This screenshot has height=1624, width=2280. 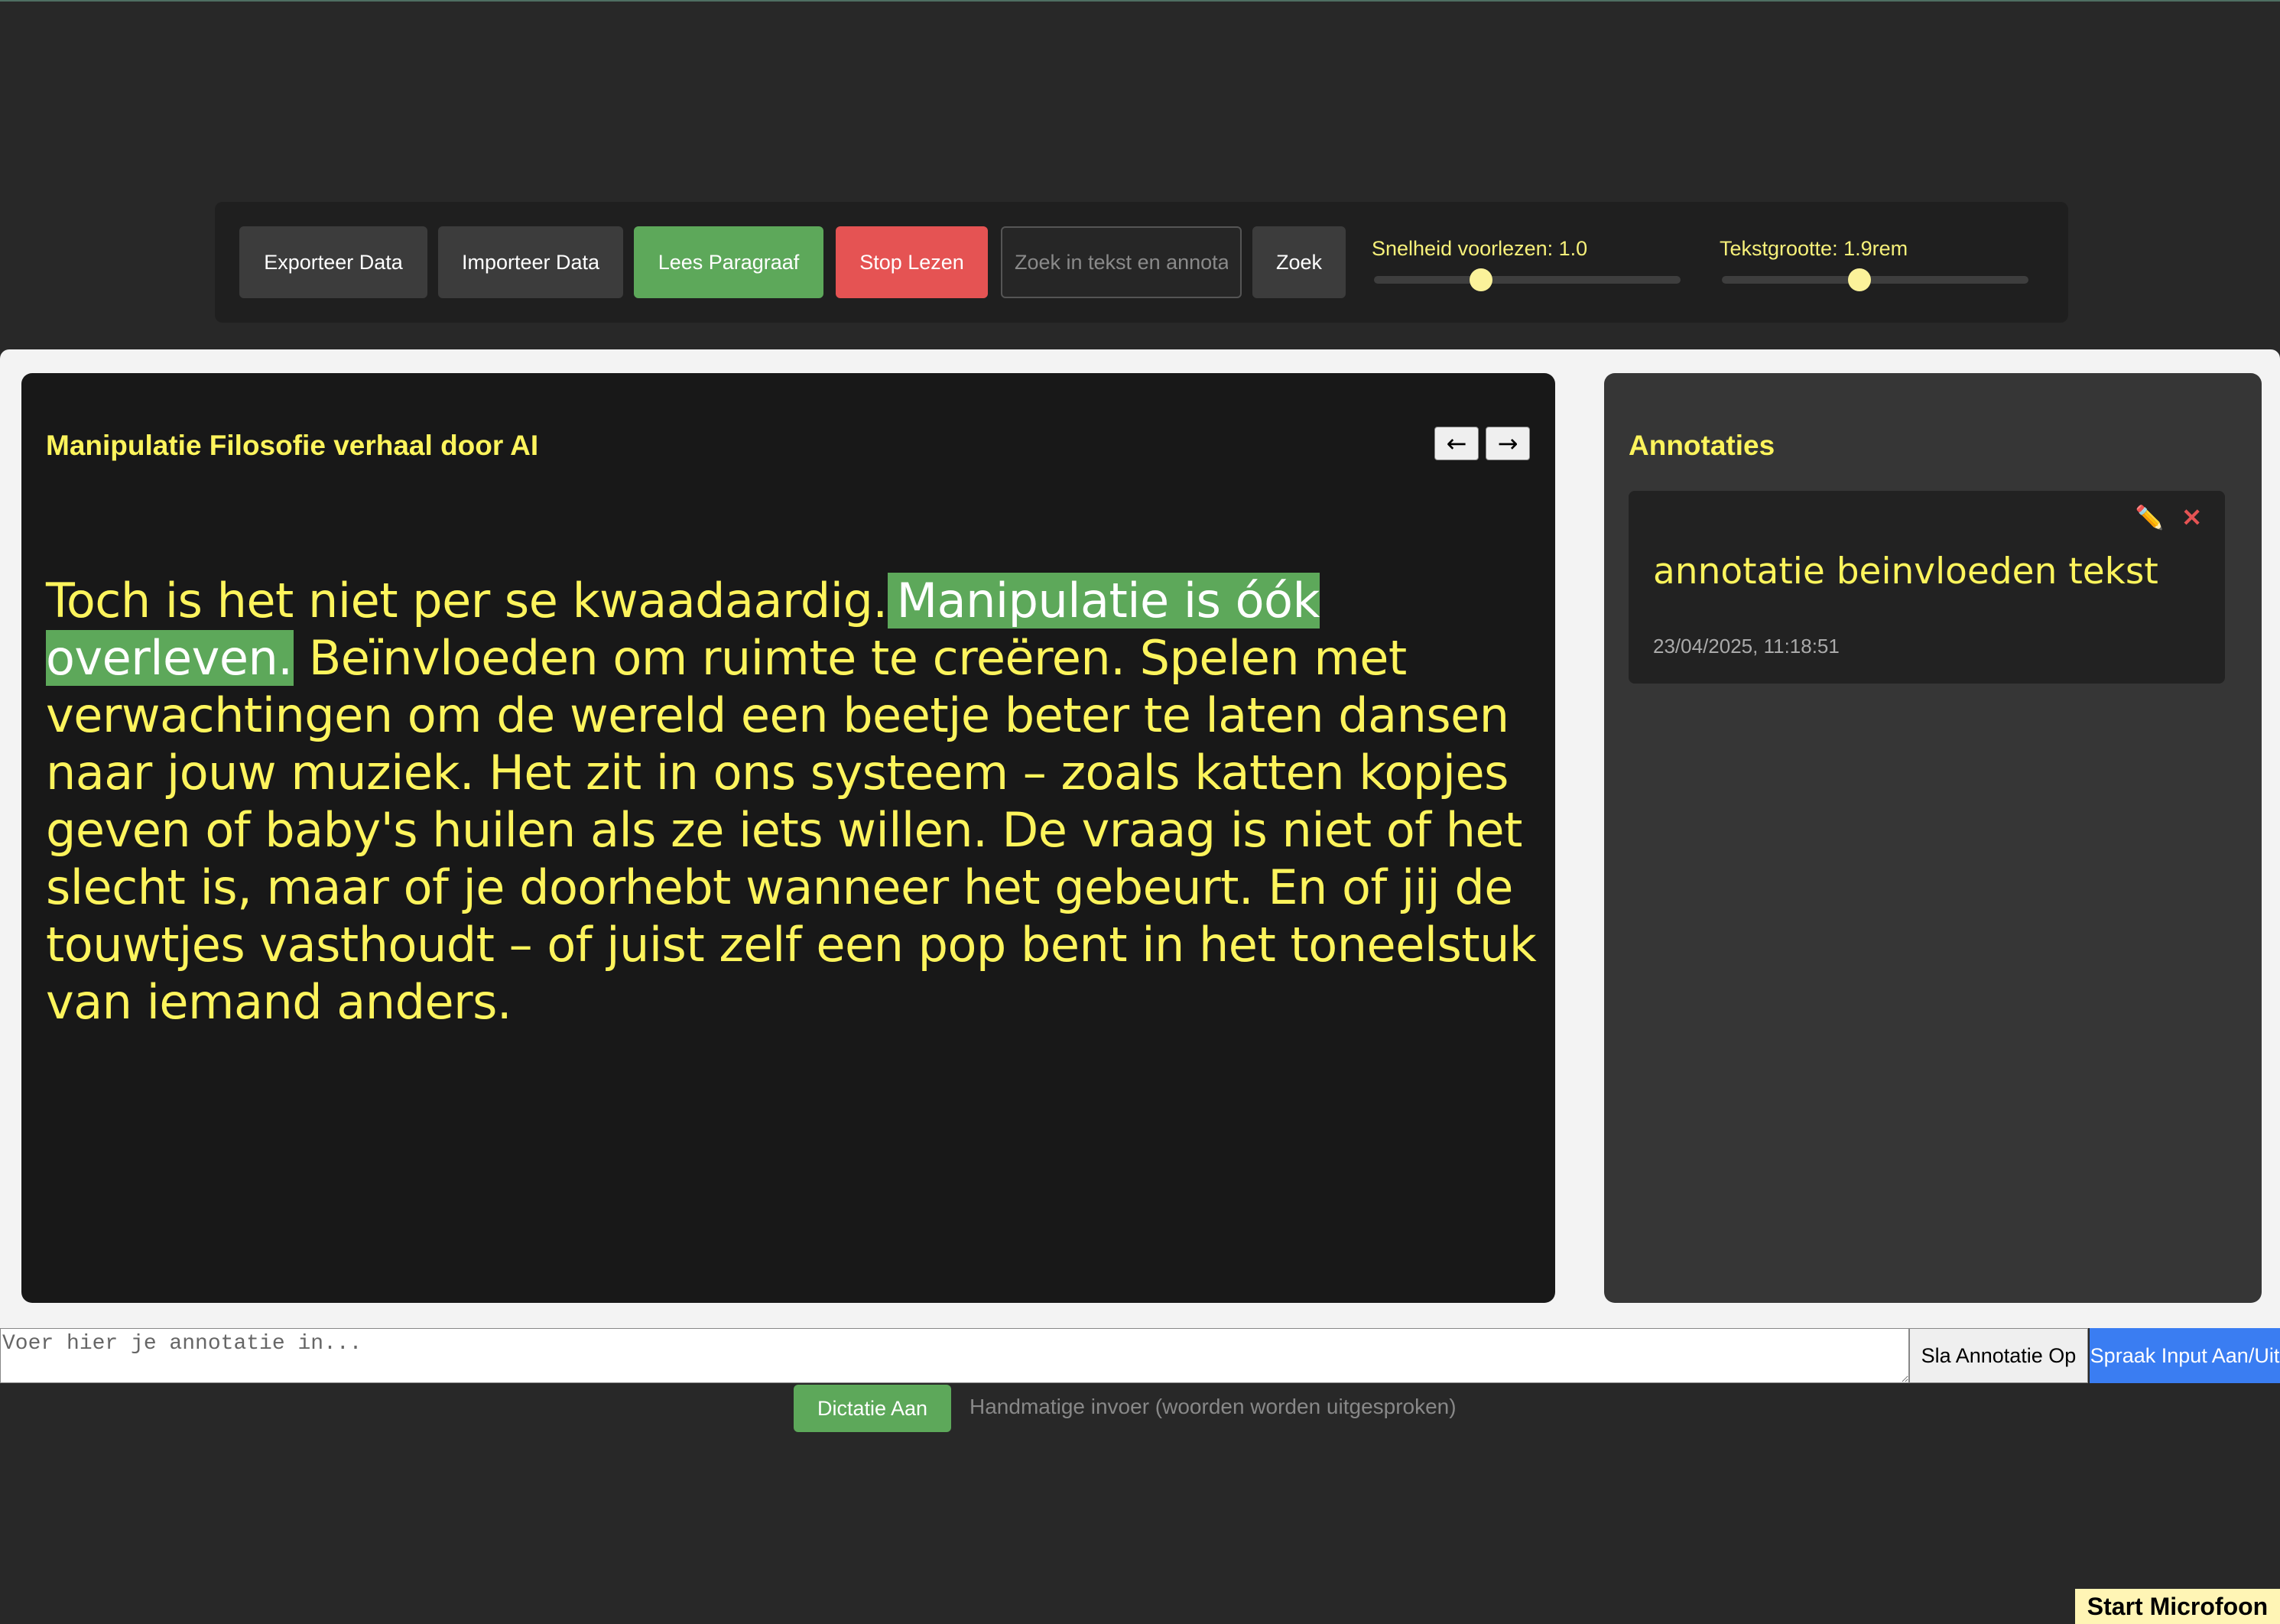 I want to click on annotations-title: Annotaties, so click(x=1702, y=445).